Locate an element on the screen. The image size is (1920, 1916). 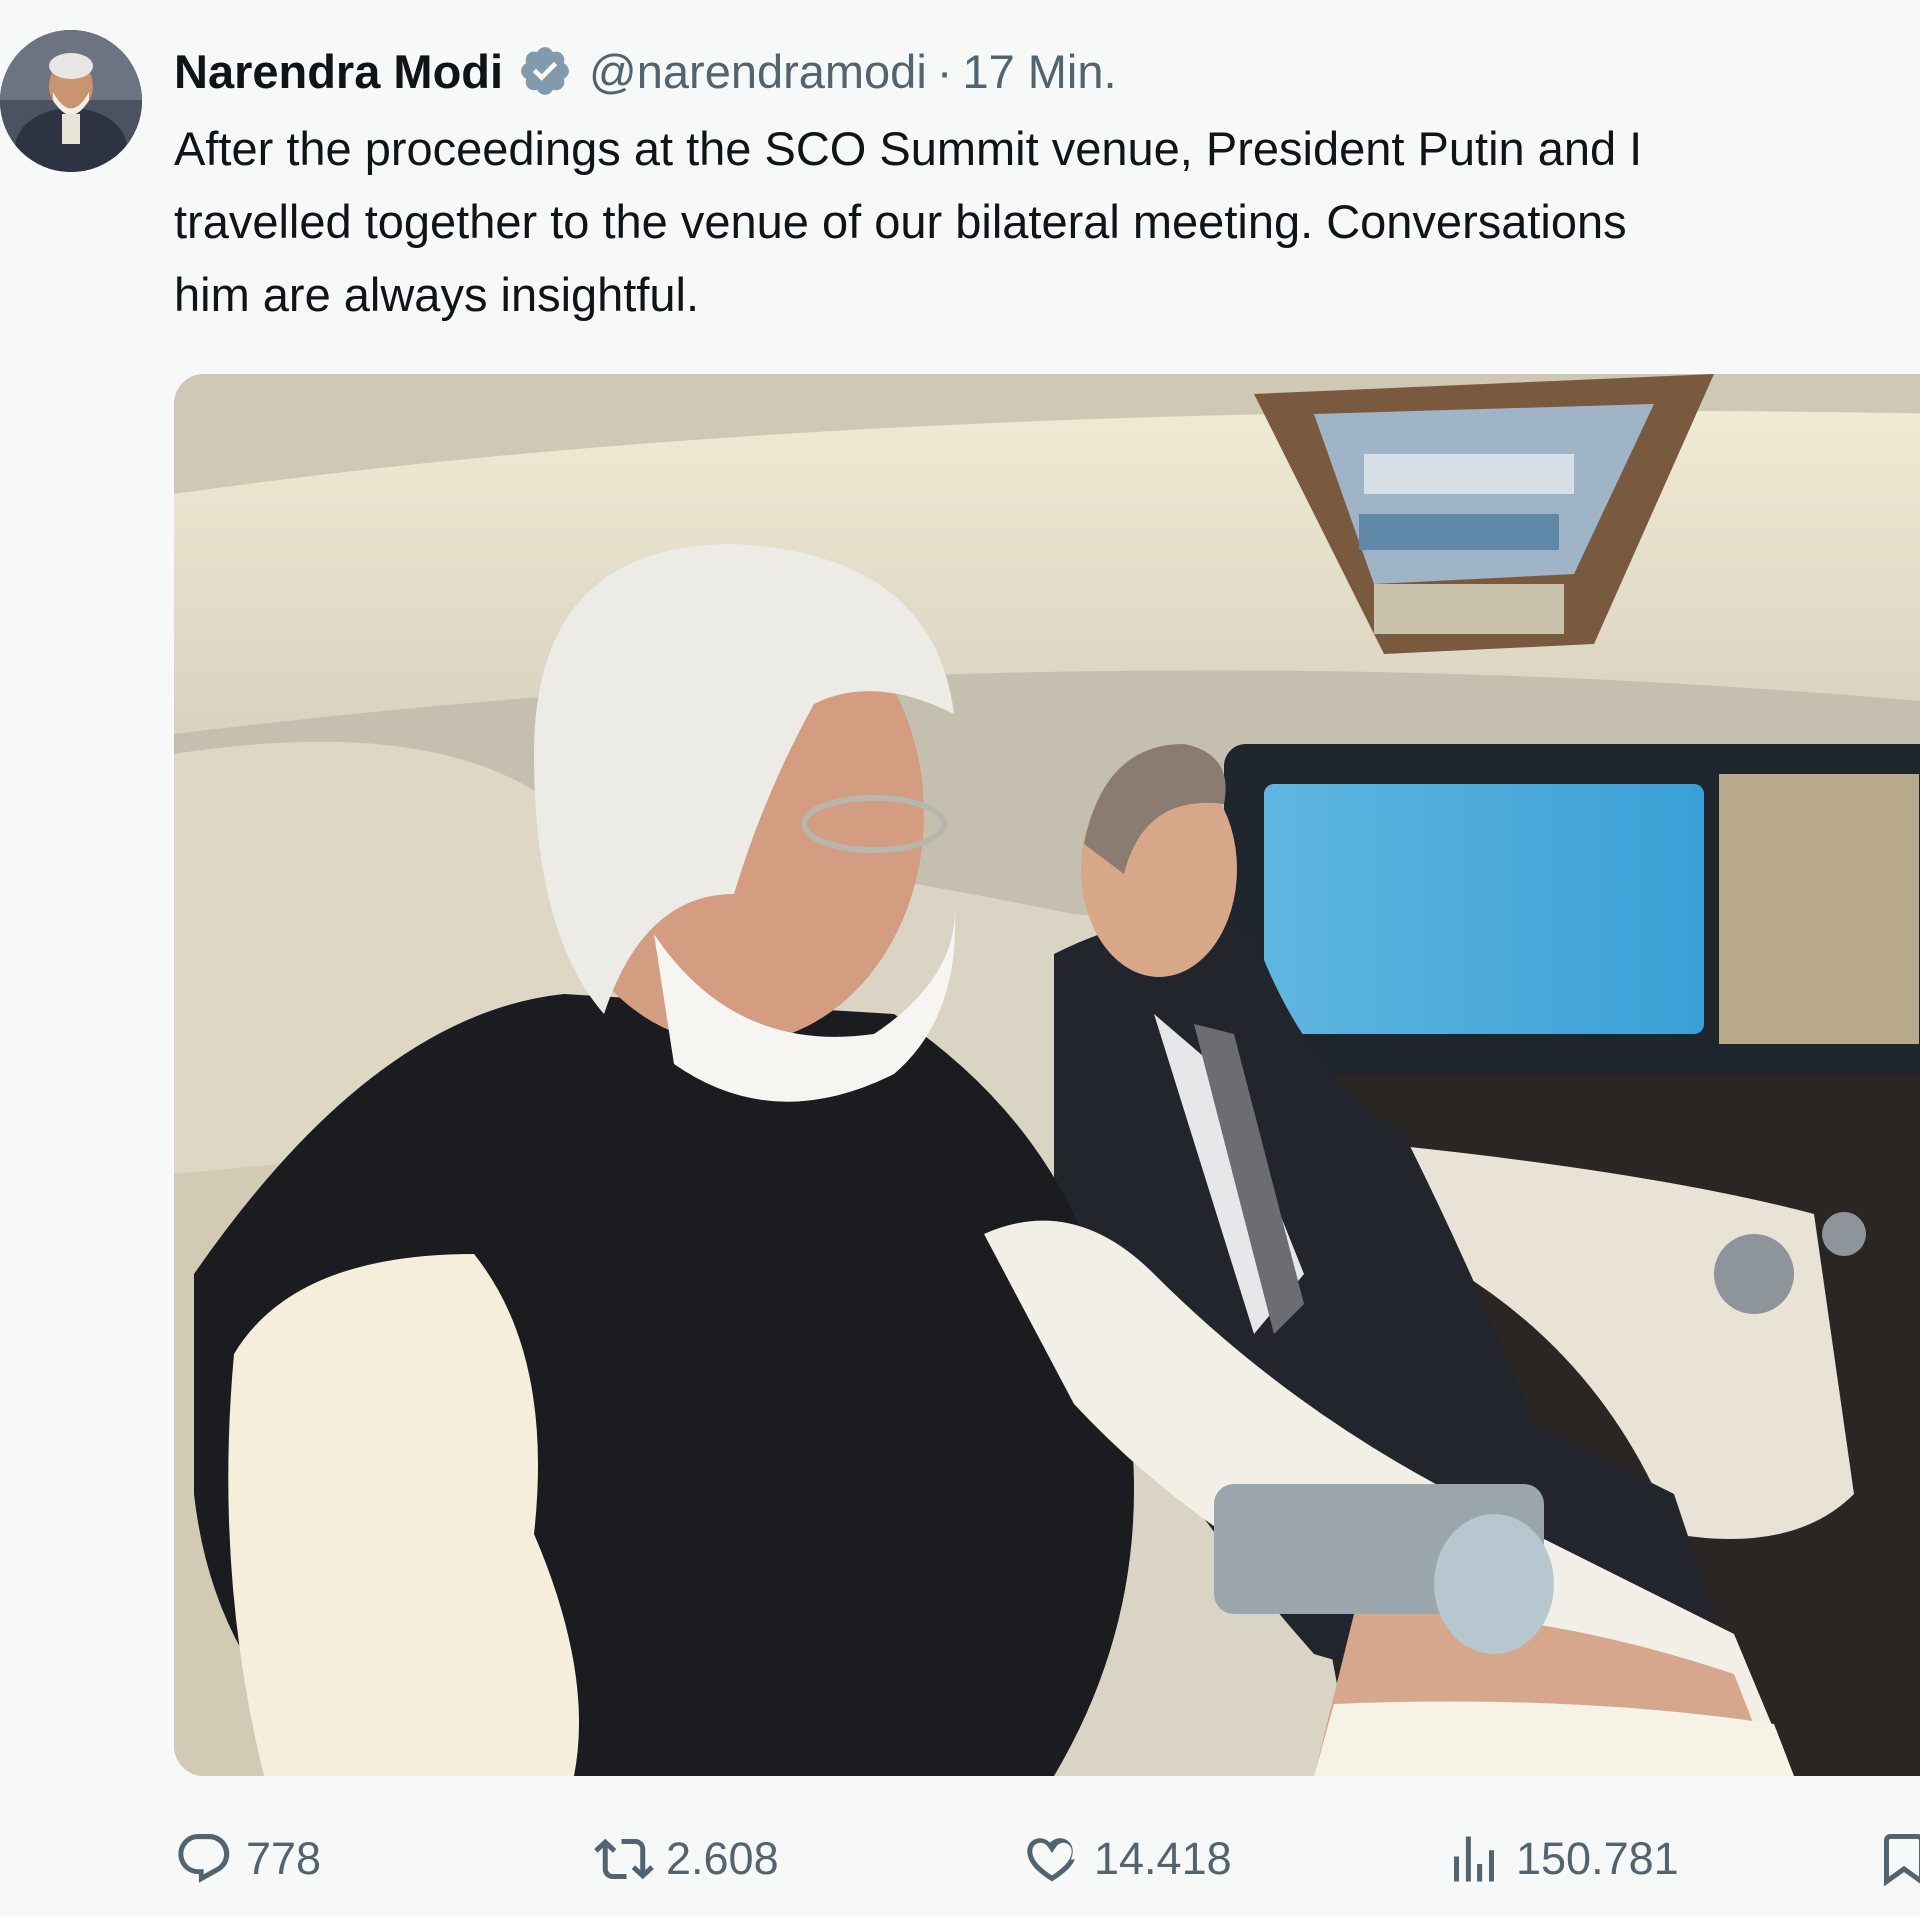
tweet-actions: 778 2.608 14.418 150.781 is located at coordinates (1047, 1859).